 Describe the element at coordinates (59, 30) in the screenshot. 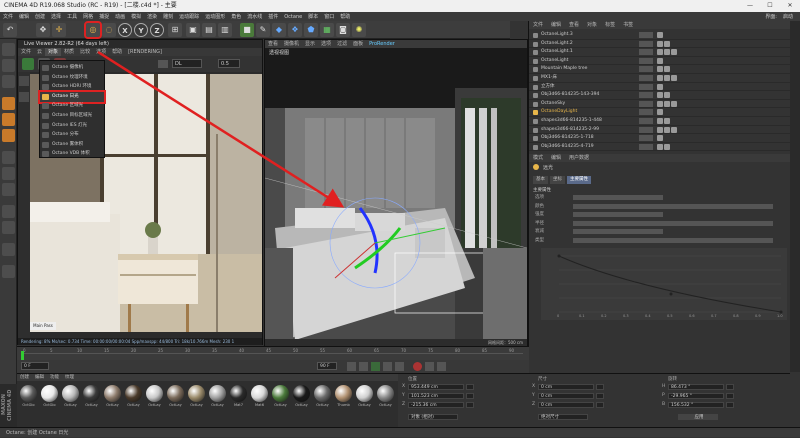

I see `move-icon: ✛` at that location.